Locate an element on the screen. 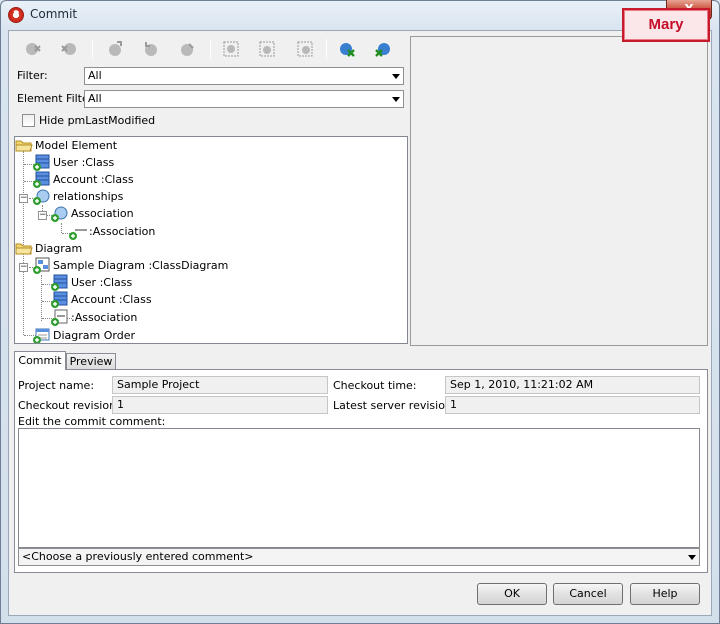 This screenshot has height=624, width=720. move-node-icon is located at coordinates (187, 49).